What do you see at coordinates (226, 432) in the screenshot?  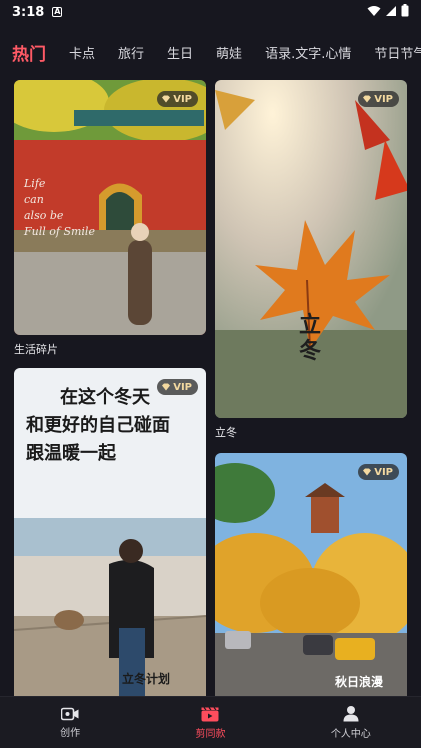 I see `card-title: 立冬` at bounding box center [226, 432].